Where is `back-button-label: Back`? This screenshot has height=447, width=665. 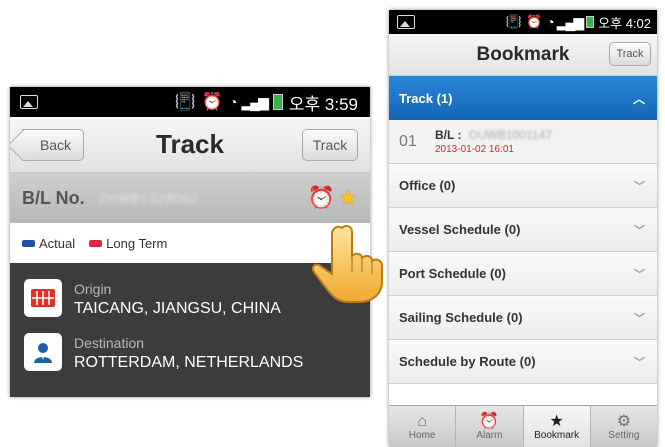 back-button-label: Back is located at coordinates (55, 145).